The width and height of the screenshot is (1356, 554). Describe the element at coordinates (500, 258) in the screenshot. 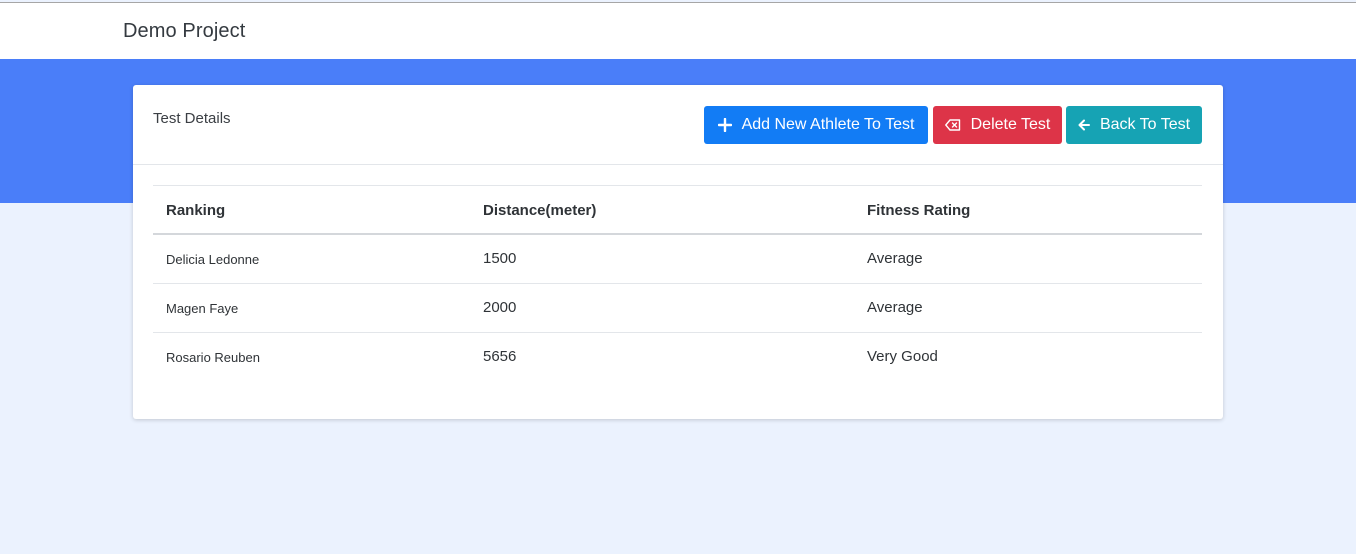

I see `athlete-distance: 1500` at that location.